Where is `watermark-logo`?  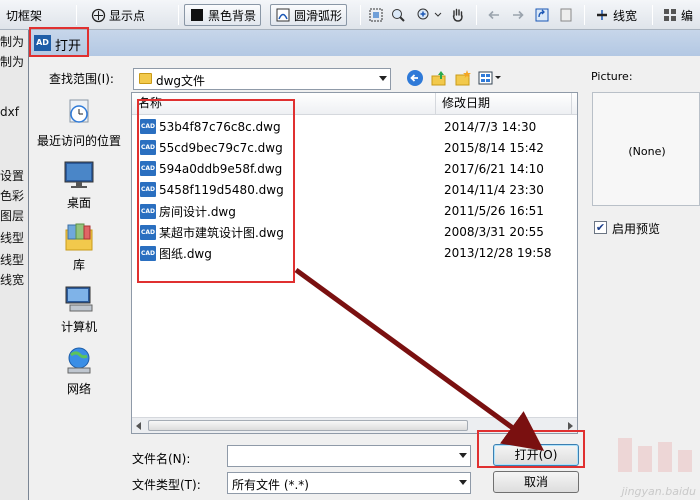
watermark-logo is located at coordinates (654, 455).